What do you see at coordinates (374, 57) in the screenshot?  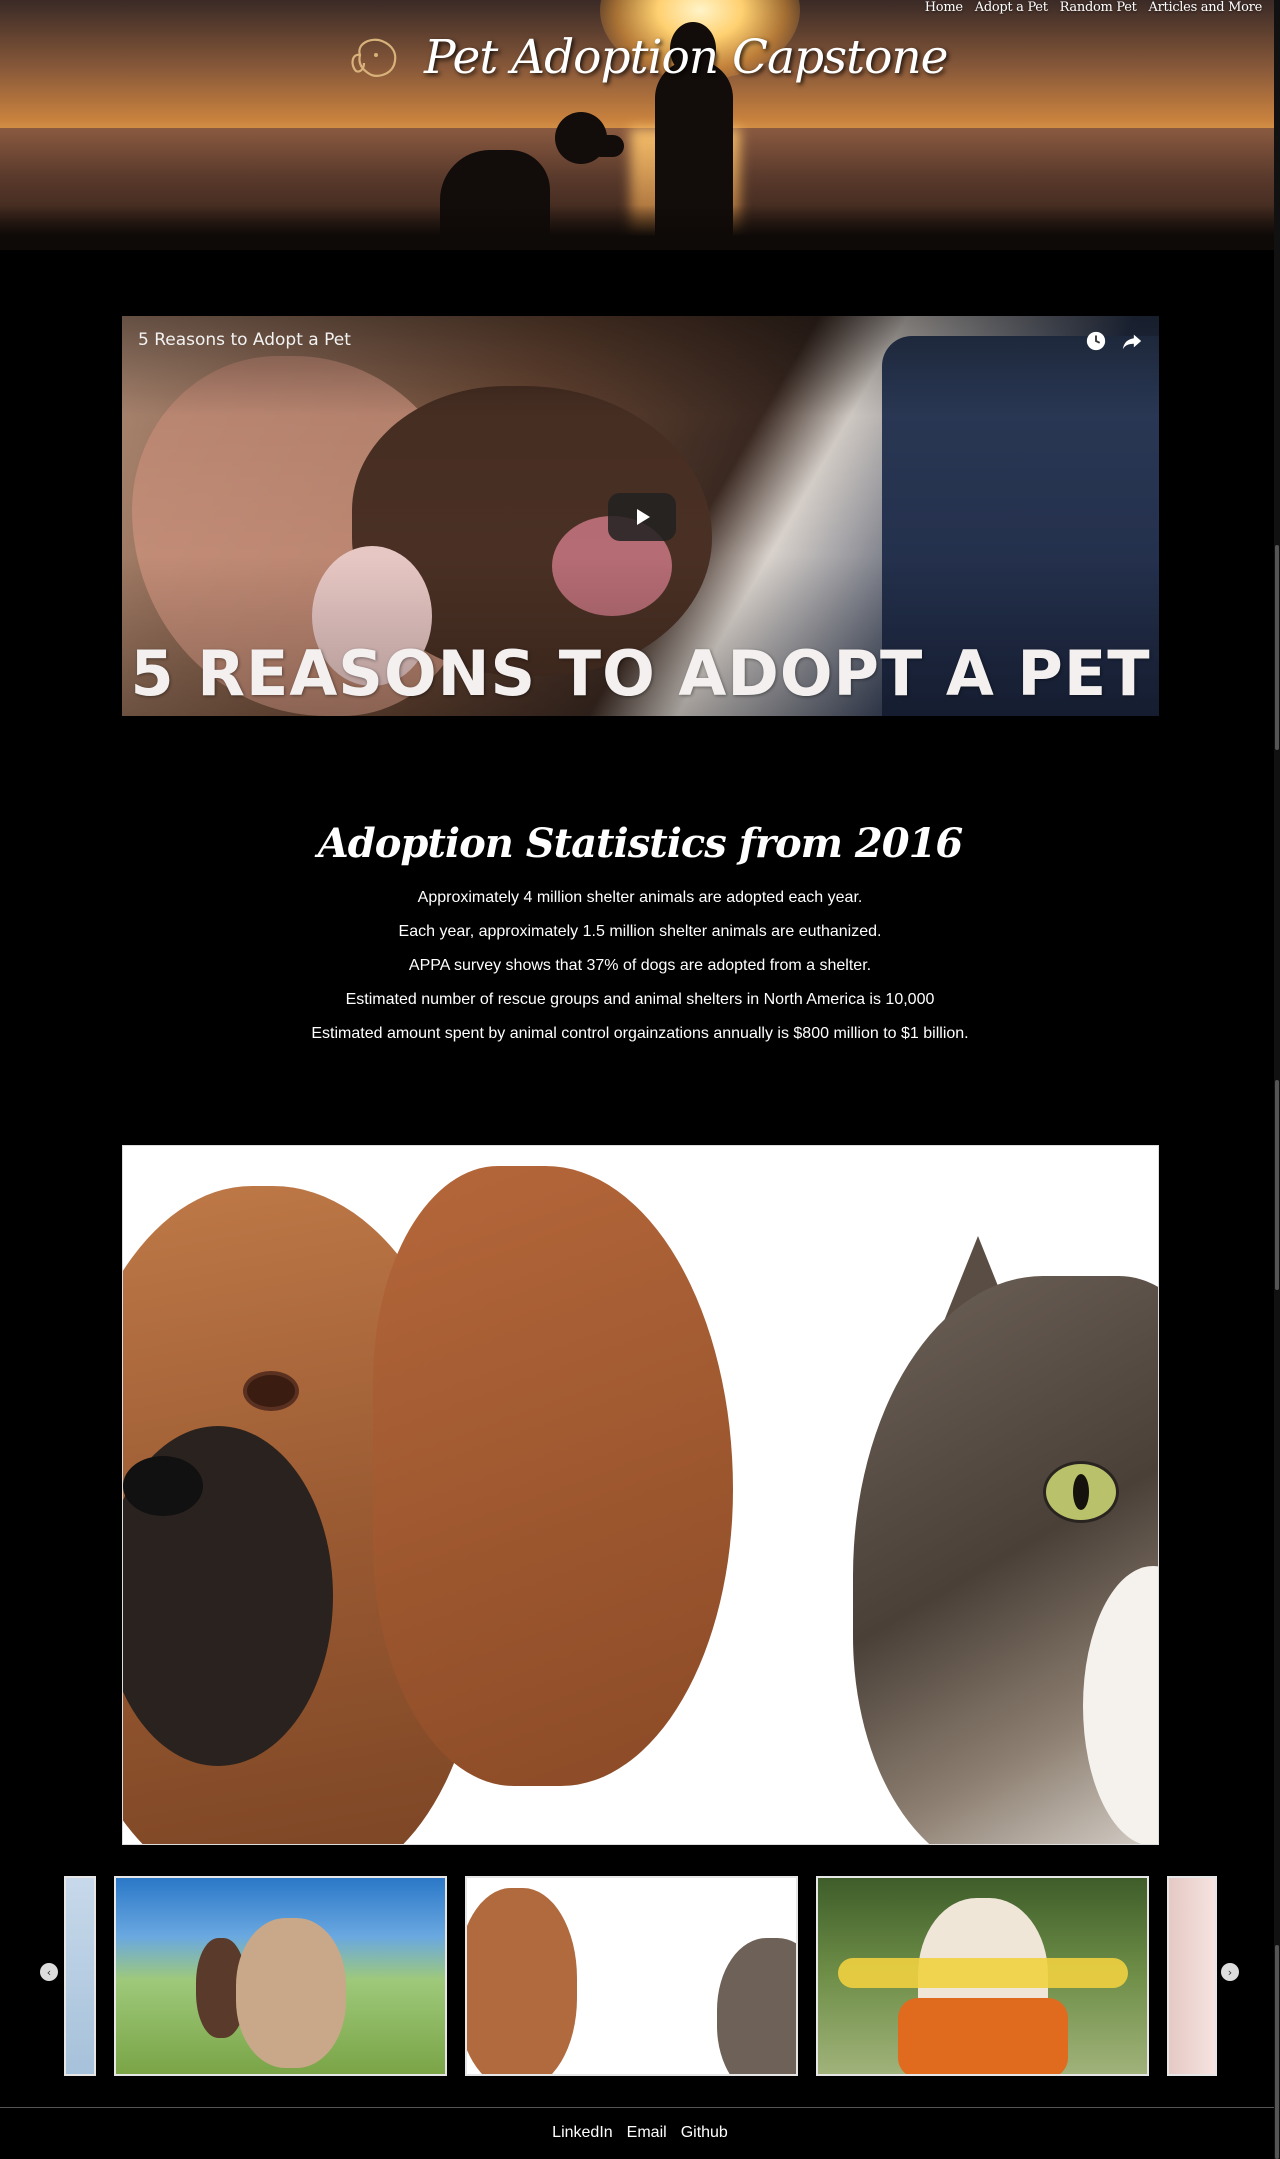 I see `dog-head-icon` at bounding box center [374, 57].